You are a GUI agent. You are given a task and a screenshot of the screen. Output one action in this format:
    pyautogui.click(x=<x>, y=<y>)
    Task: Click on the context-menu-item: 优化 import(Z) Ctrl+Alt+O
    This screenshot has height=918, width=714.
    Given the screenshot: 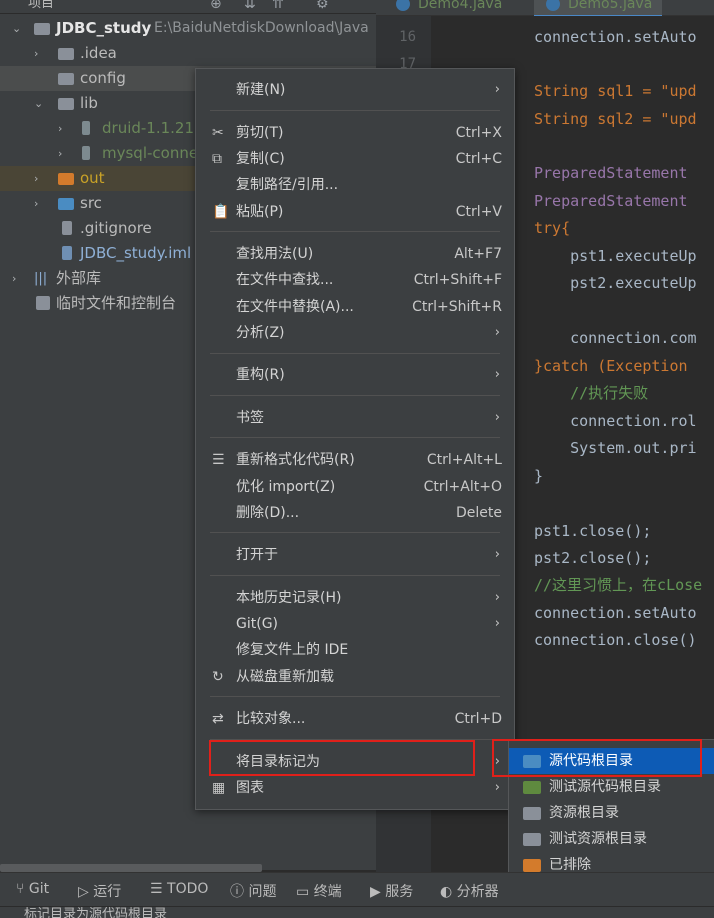 What is the action you would take?
    pyautogui.click(x=355, y=487)
    